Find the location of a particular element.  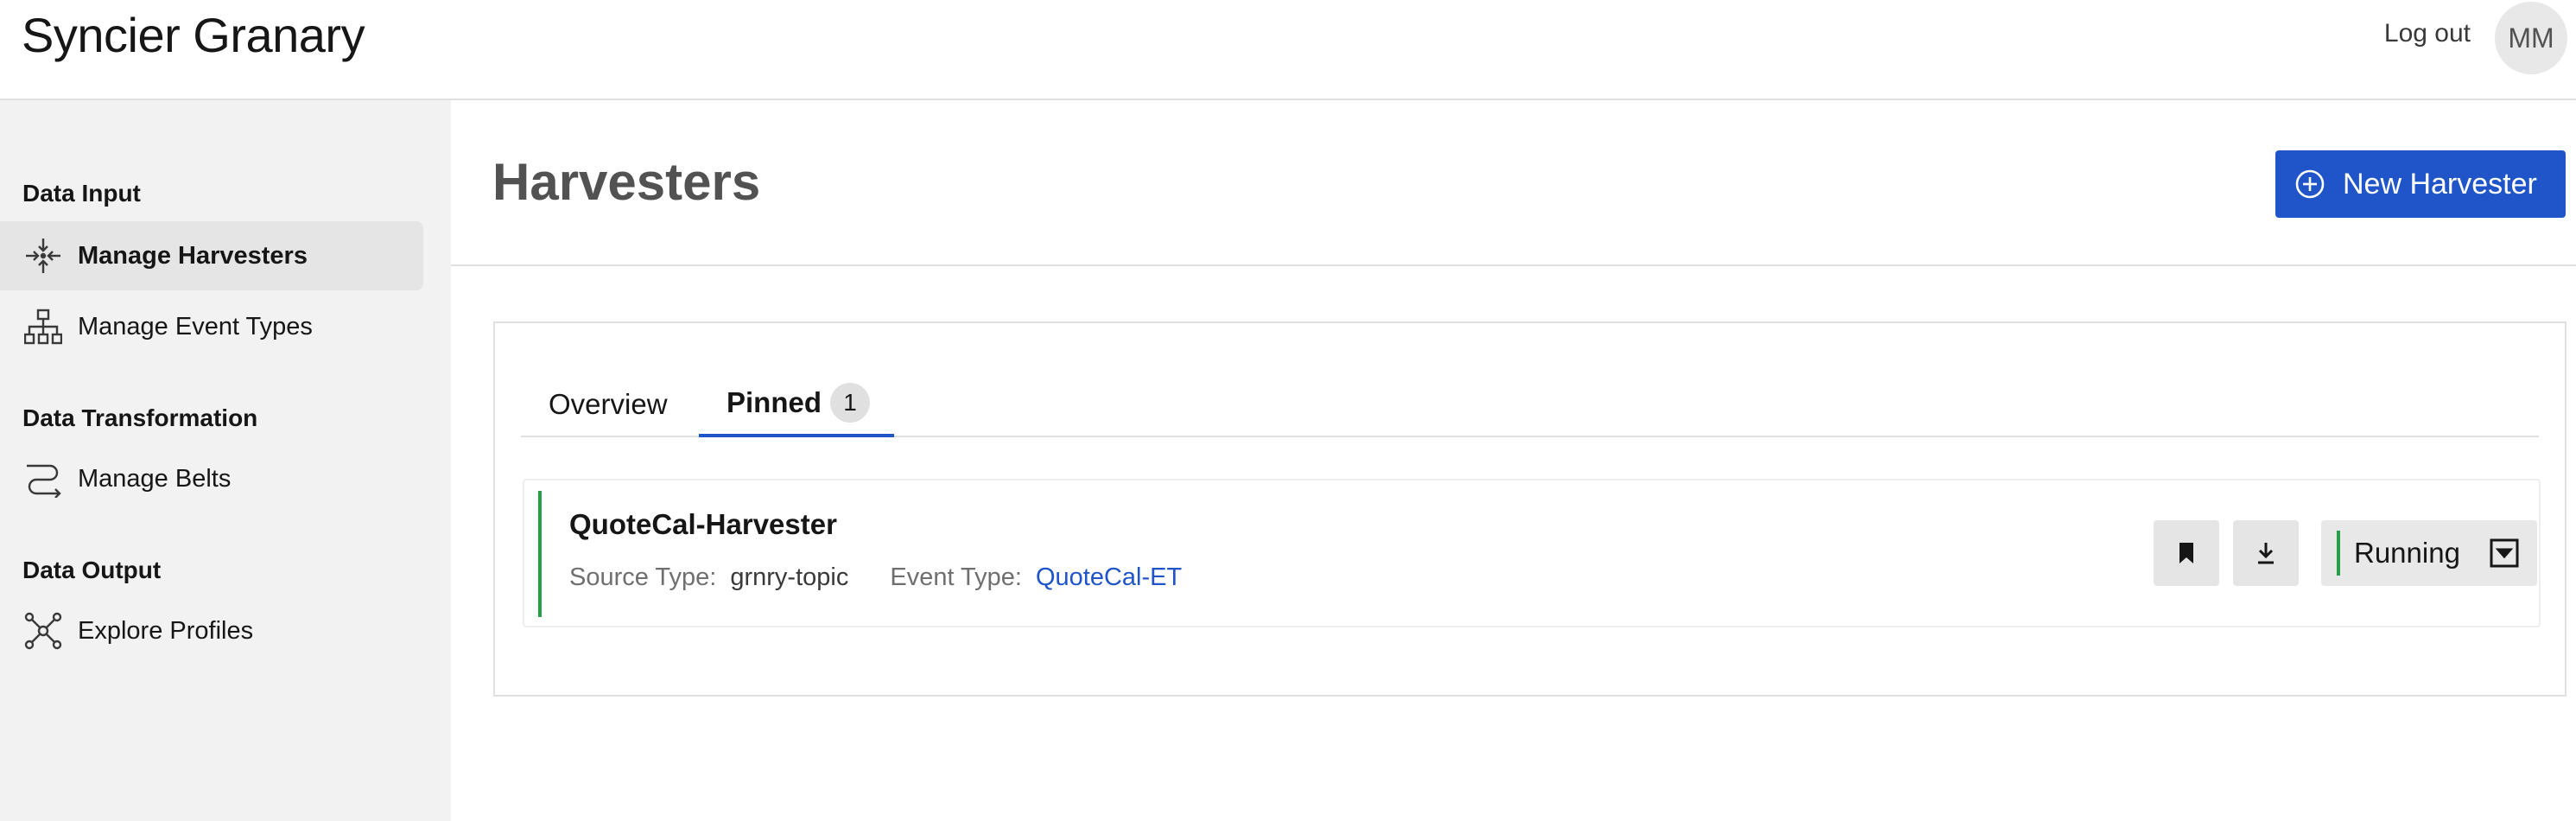

source-type-value: grnry-topic is located at coordinates (789, 577).